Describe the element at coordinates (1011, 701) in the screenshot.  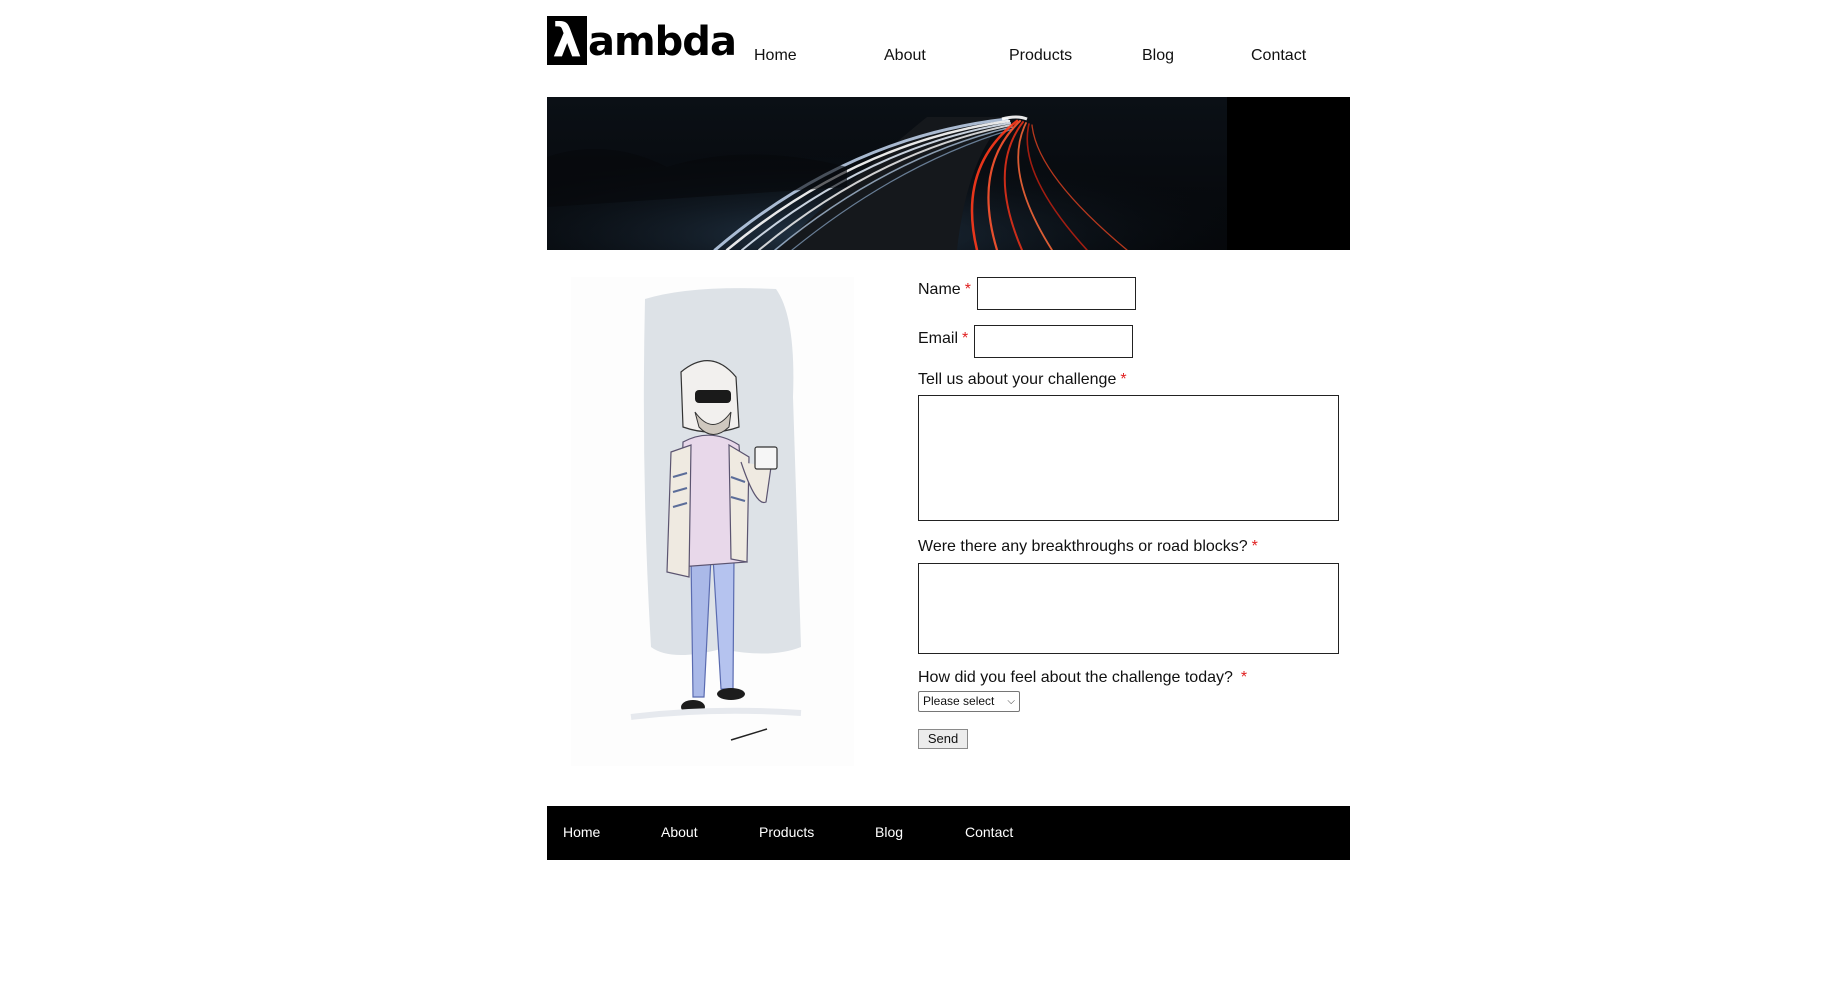
I see `chevron-down-icon: ⌵` at that location.